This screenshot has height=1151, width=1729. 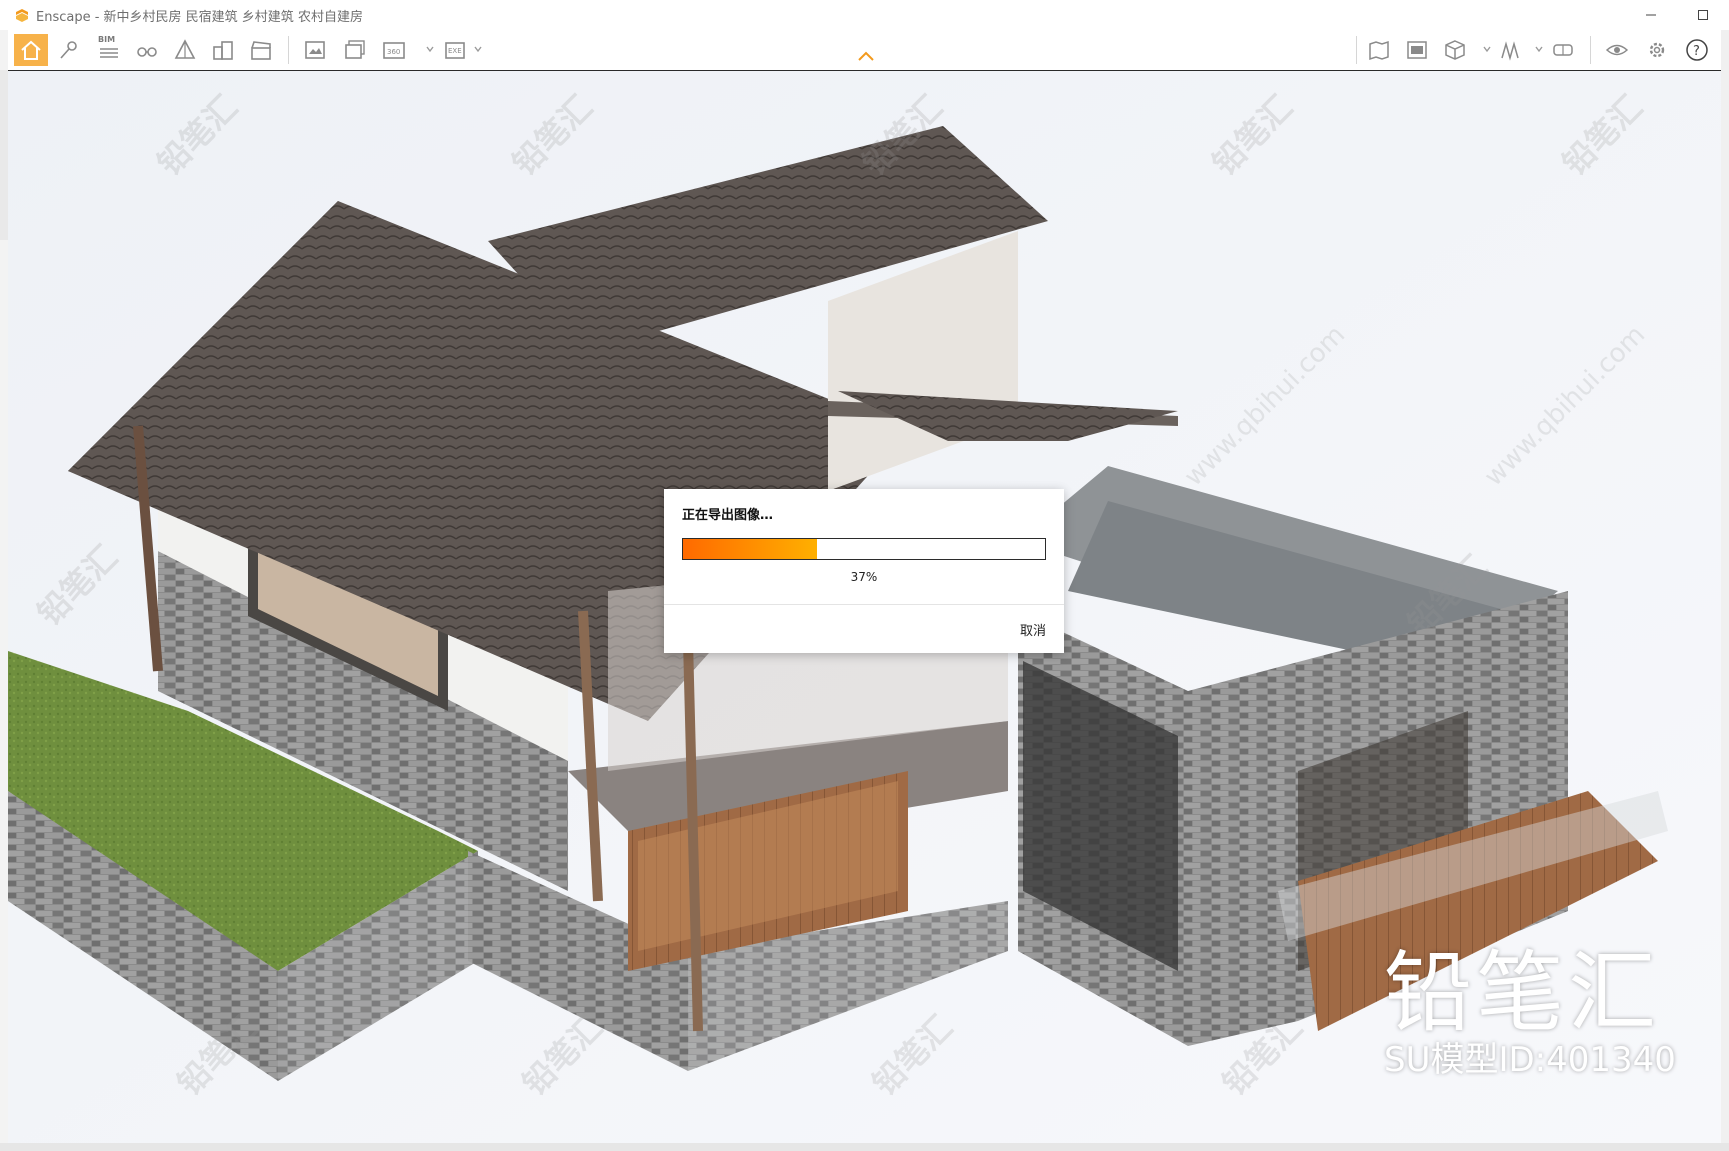 I want to click on exe-export-icon: EXE, so click(x=455, y=50).